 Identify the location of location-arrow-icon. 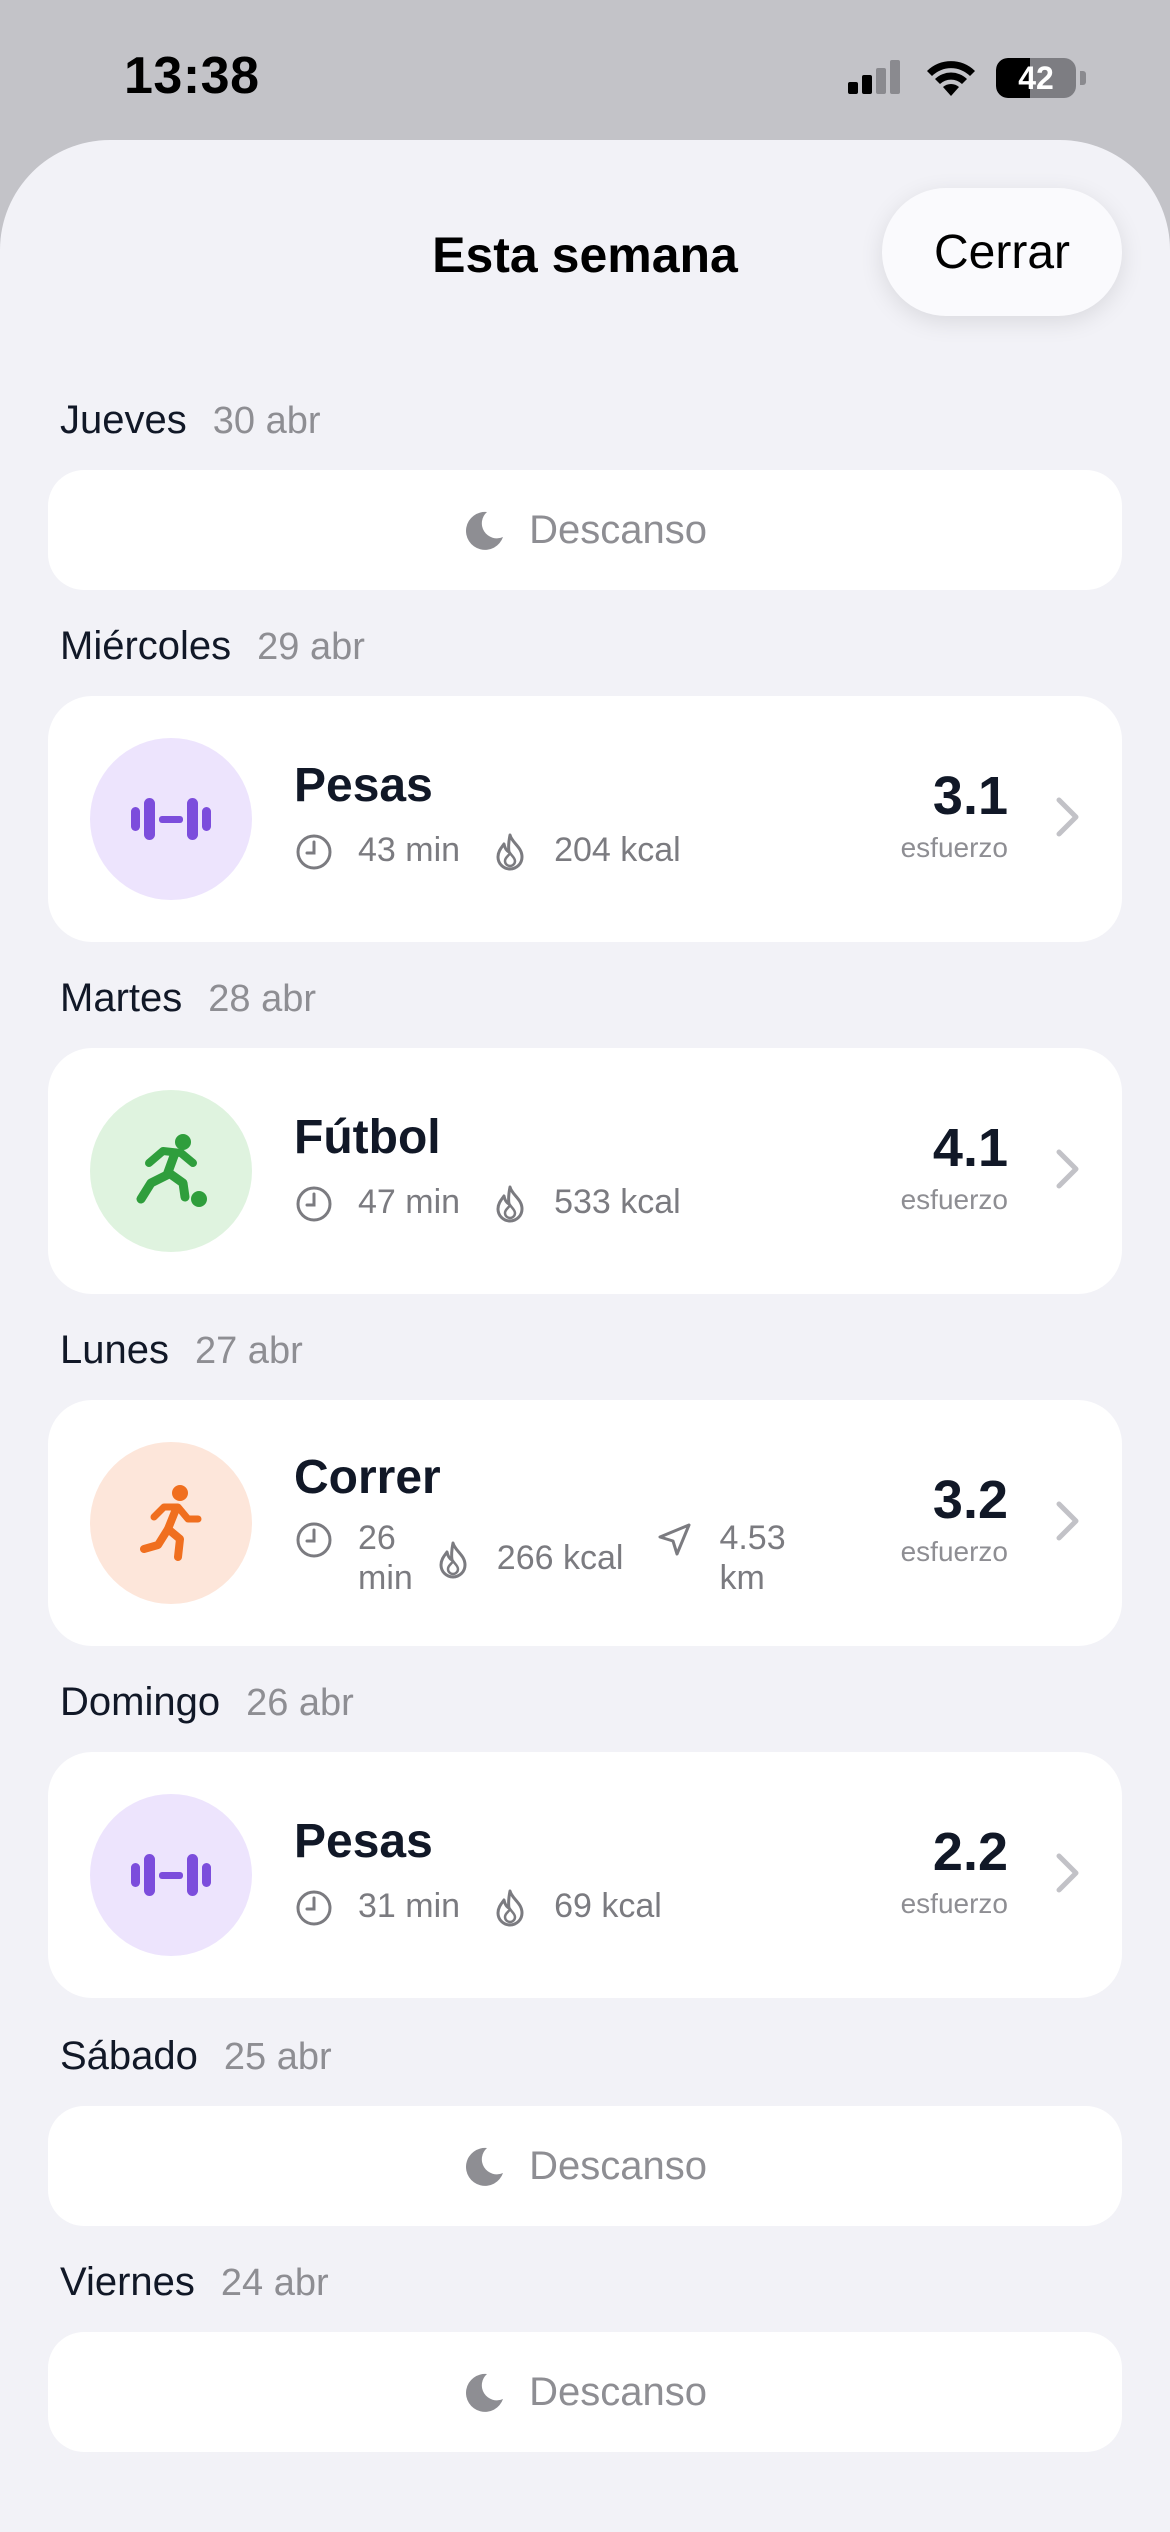
(674, 1539).